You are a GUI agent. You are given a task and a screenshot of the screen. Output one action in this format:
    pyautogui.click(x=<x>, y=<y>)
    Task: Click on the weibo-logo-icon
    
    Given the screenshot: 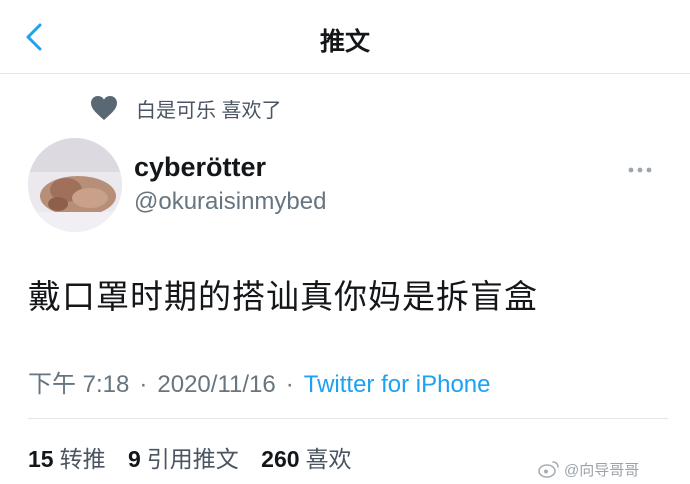 What is the action you would take?
    pyautogui.click(x=548, y=469)
    